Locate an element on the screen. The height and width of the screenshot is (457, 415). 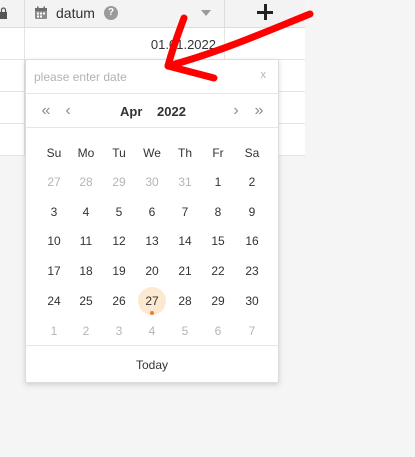
clear-button: x is located at coordinates (264, 75).